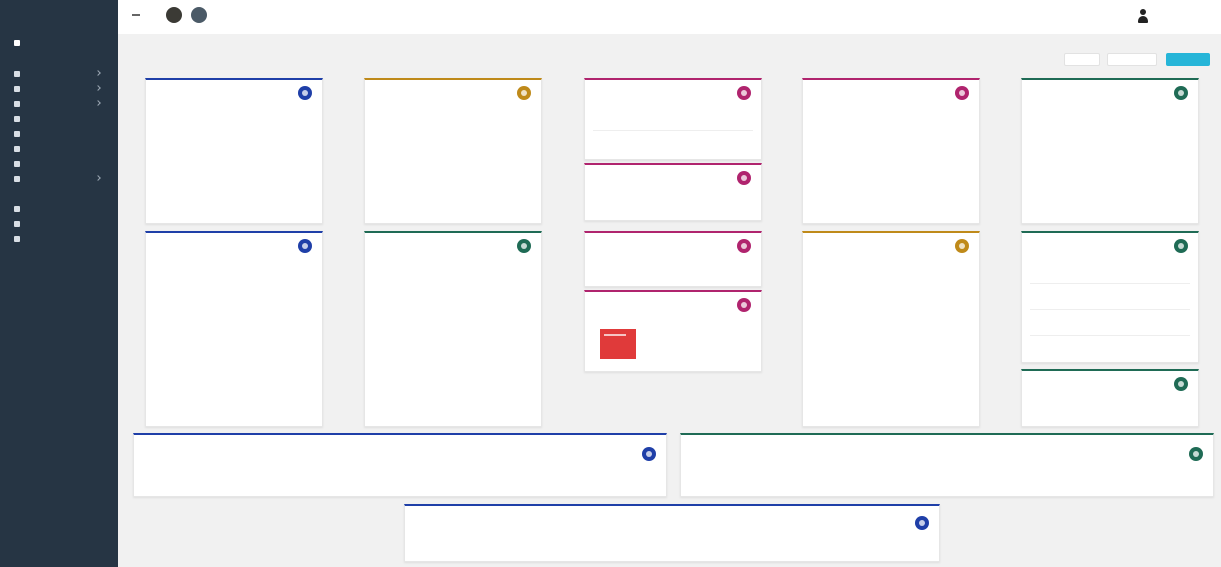  I want to click on sidebar, so click(59, 283).